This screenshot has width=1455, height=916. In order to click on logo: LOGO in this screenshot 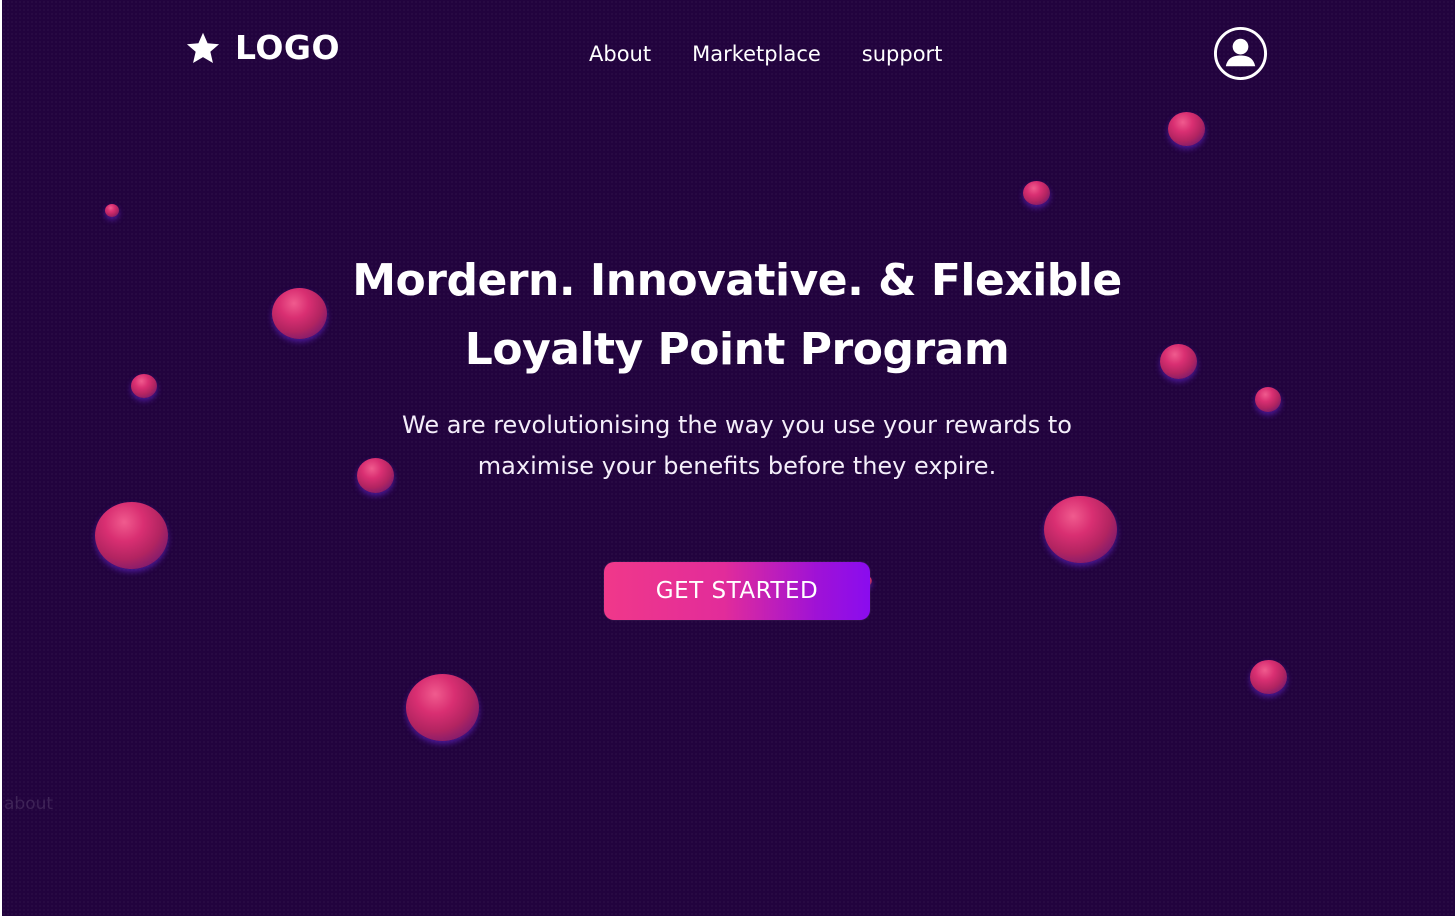, I will do `click(262, 47)`.